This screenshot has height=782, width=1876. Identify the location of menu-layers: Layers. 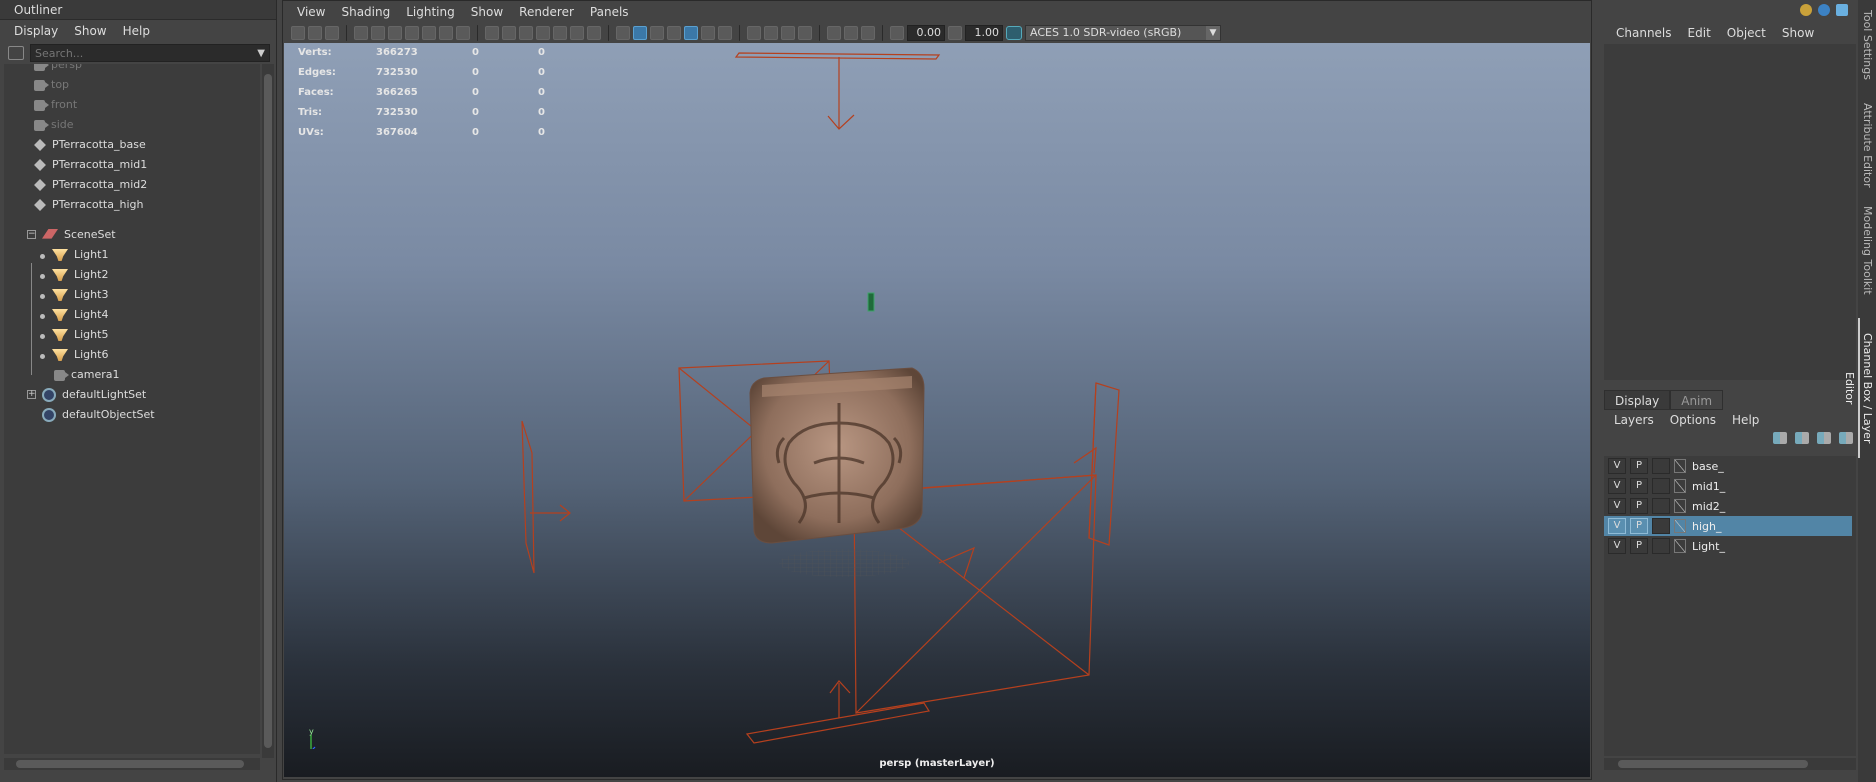
(1634, 420).